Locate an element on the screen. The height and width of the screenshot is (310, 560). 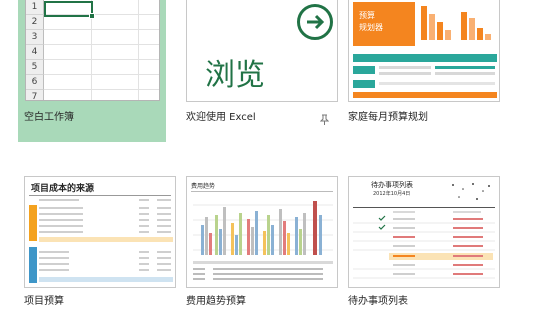
row-header: 7 is located at coordinates (35, 95).